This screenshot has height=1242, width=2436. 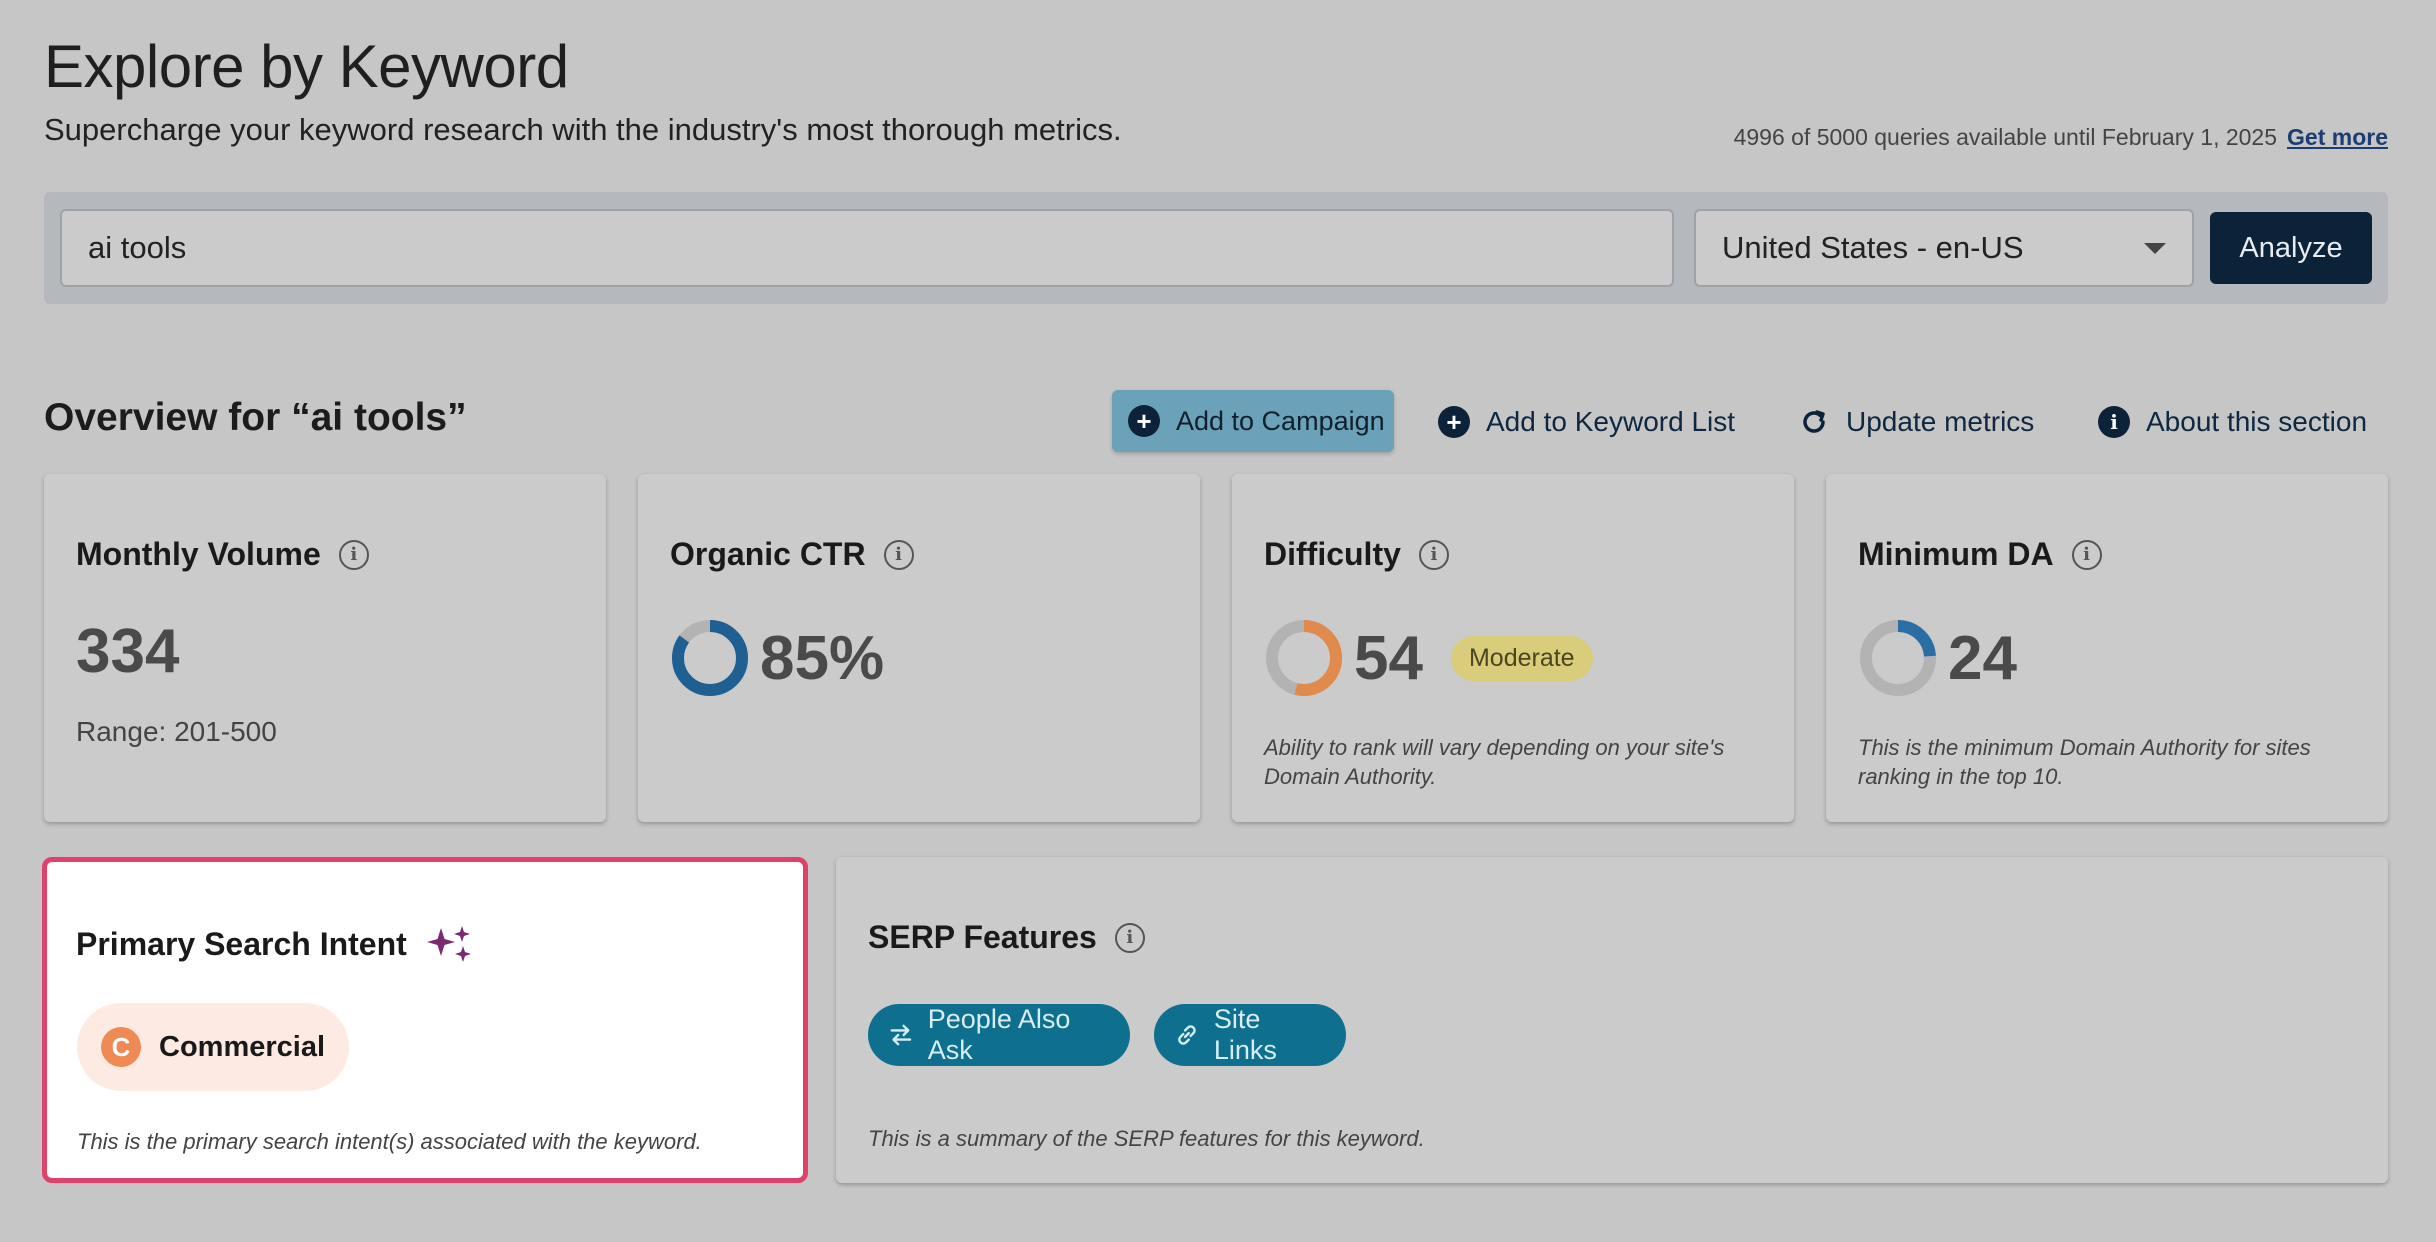 What do you see at coordinates (2257, 421) in the screenshot?
I see `about-section-label: About this section` at bounding box center [2257, 421].